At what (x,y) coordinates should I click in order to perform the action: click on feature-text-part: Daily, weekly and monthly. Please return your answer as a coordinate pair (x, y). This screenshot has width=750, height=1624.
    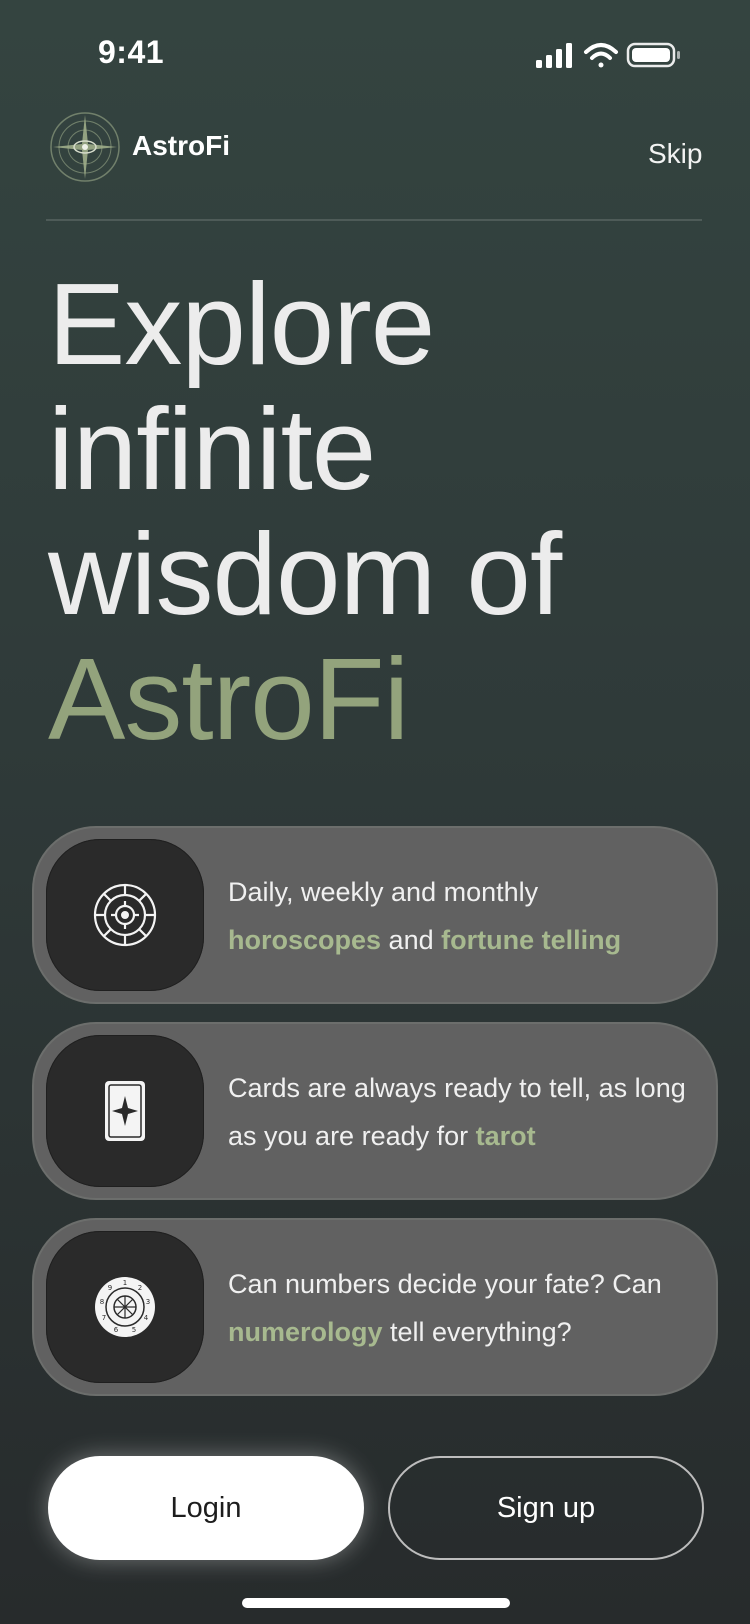
    Looking at the image, I should click on (383, 892).